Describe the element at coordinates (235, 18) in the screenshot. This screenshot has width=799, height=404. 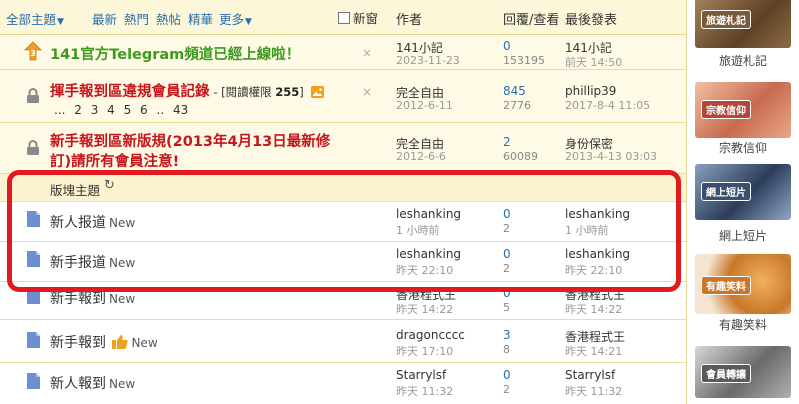
I see `filter-more: 更多▼` at that location.